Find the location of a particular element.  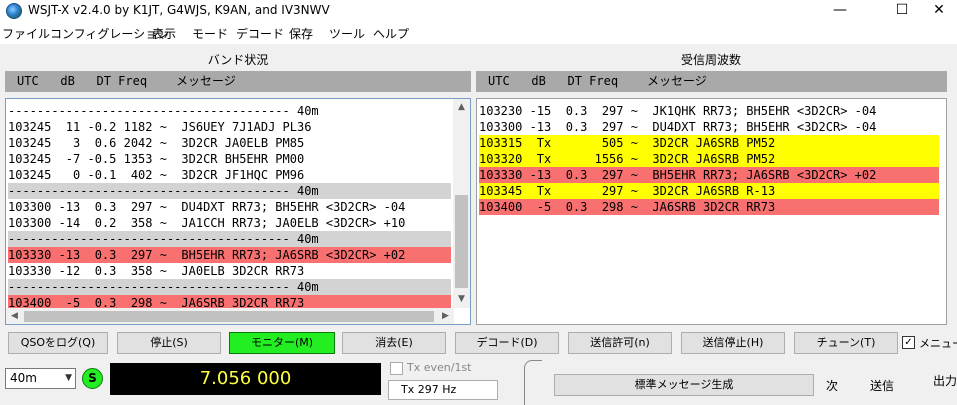

halt-tx-button: 送信停止(H) is located at coordinates (733, 343).